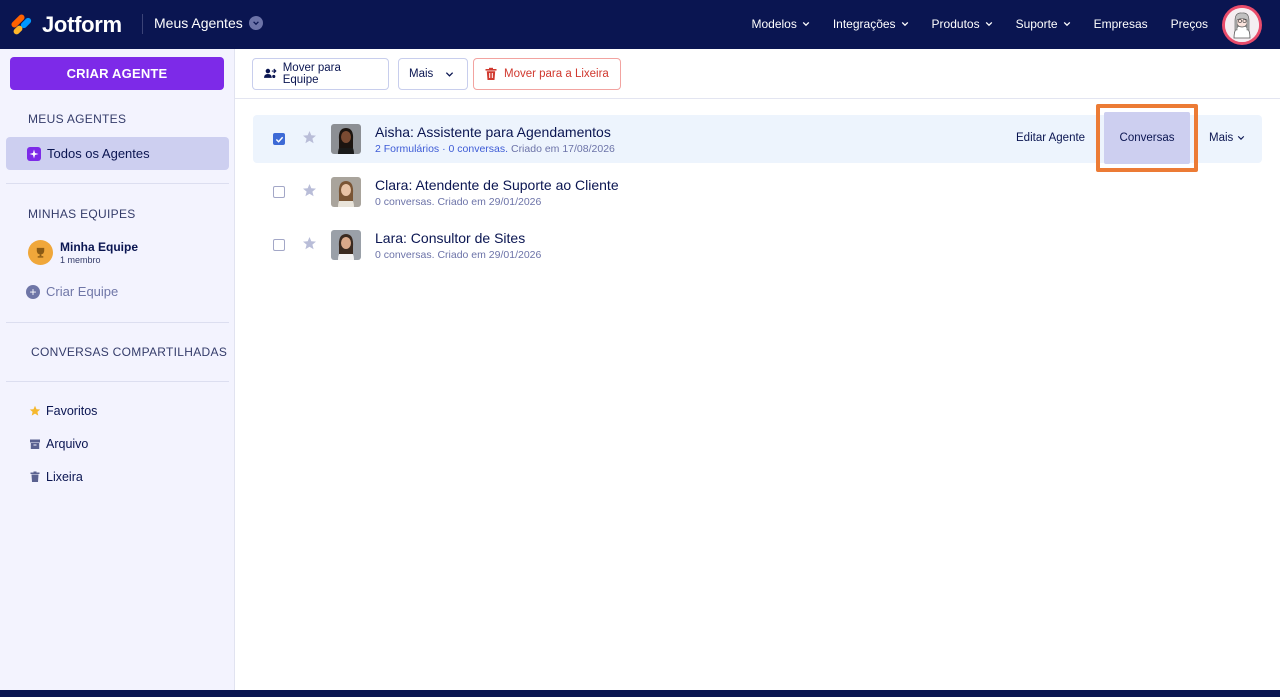  I want to click on bottom-edge-bar, so click(640, 693).